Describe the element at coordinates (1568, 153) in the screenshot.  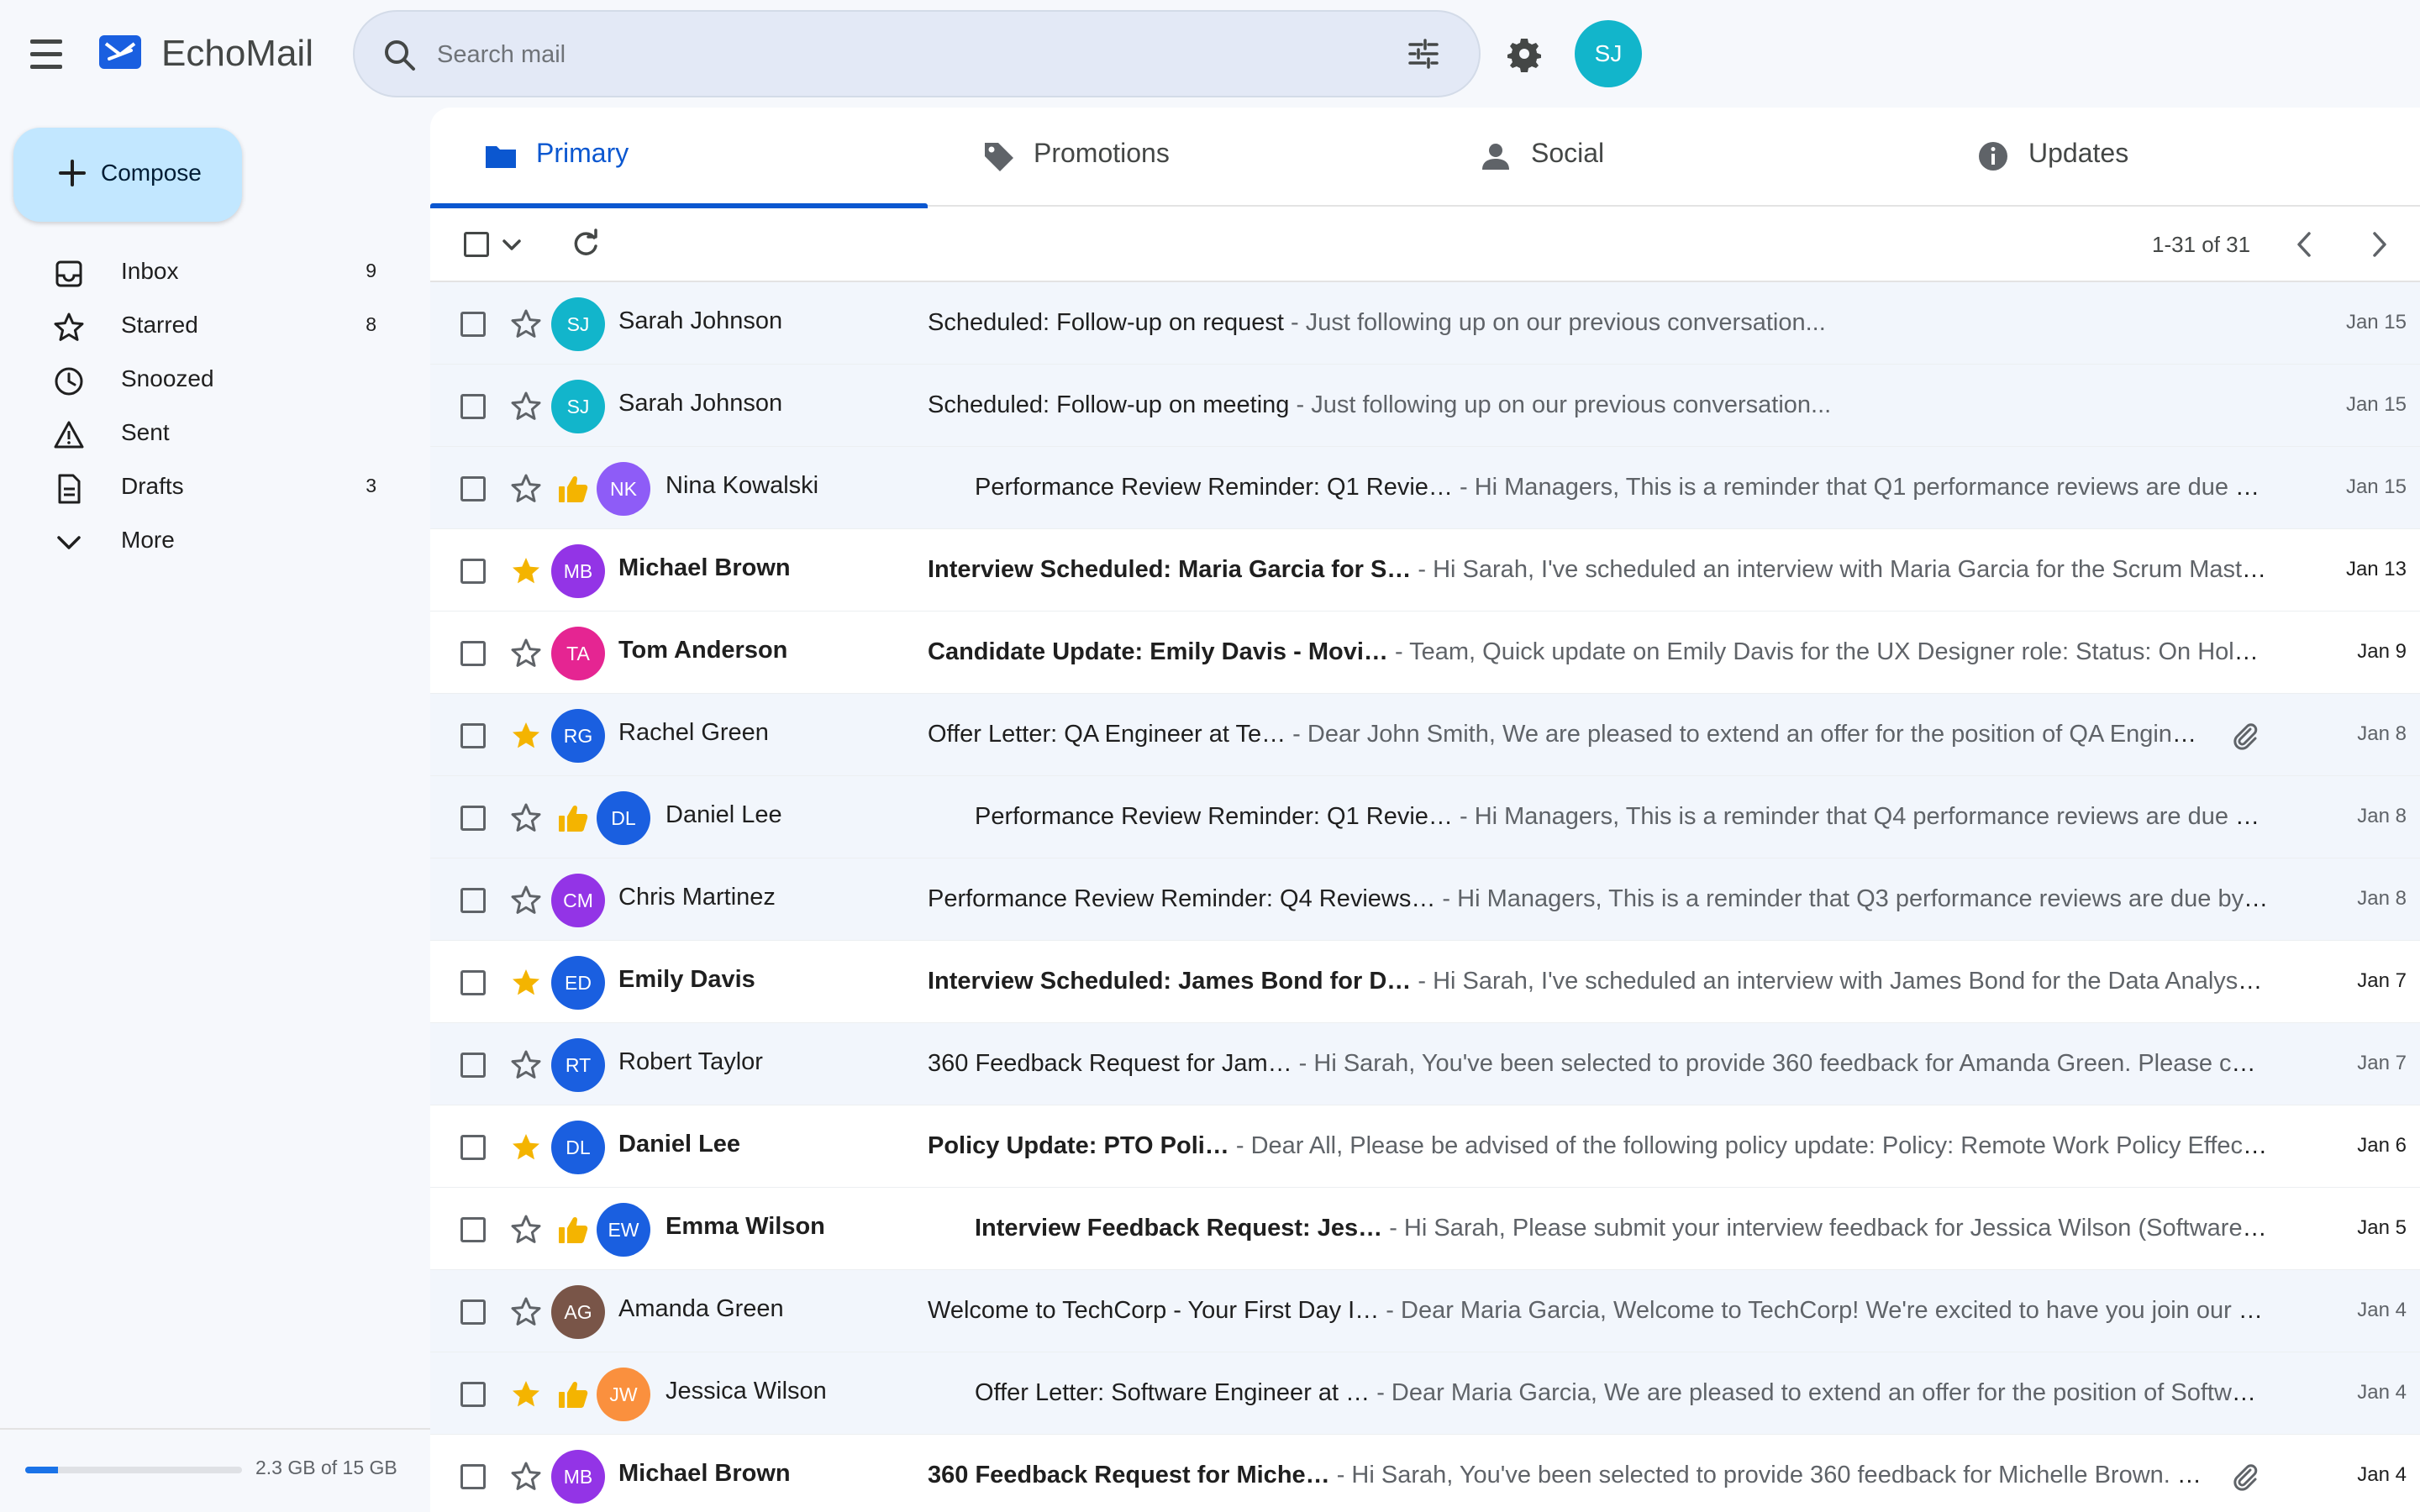
I see `tab-label: Social` at that location.